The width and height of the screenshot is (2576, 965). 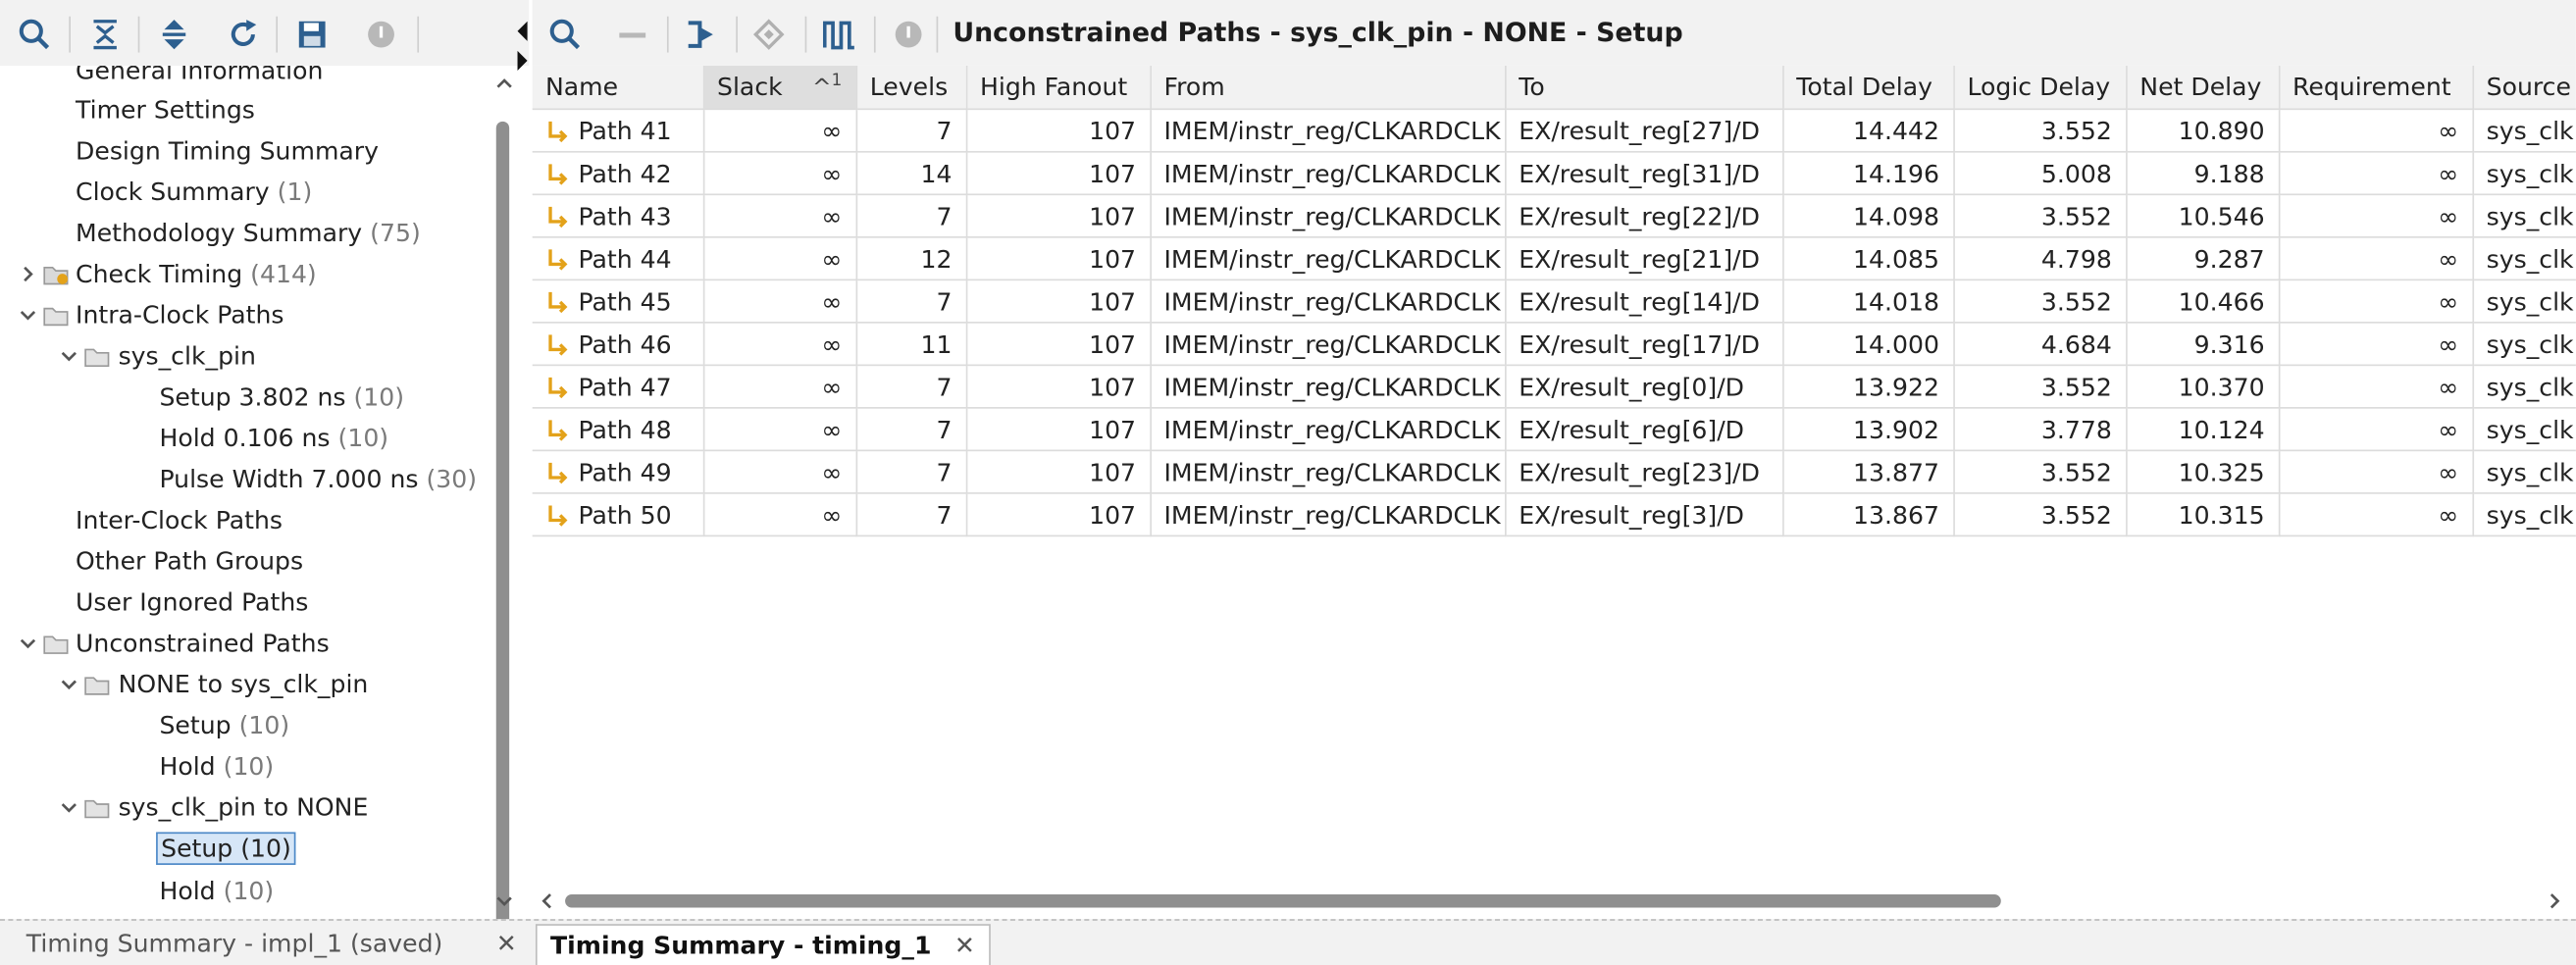 I want to click on tree-item-intra-setup: Setup 3.802 ns (10), so click(x=281, y=397).